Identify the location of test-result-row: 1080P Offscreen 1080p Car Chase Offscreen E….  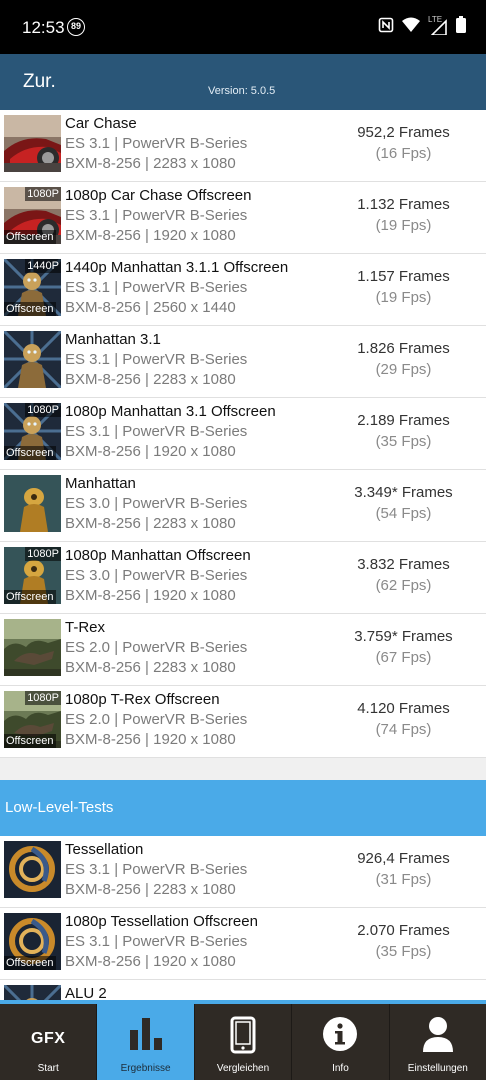
(243, 218).